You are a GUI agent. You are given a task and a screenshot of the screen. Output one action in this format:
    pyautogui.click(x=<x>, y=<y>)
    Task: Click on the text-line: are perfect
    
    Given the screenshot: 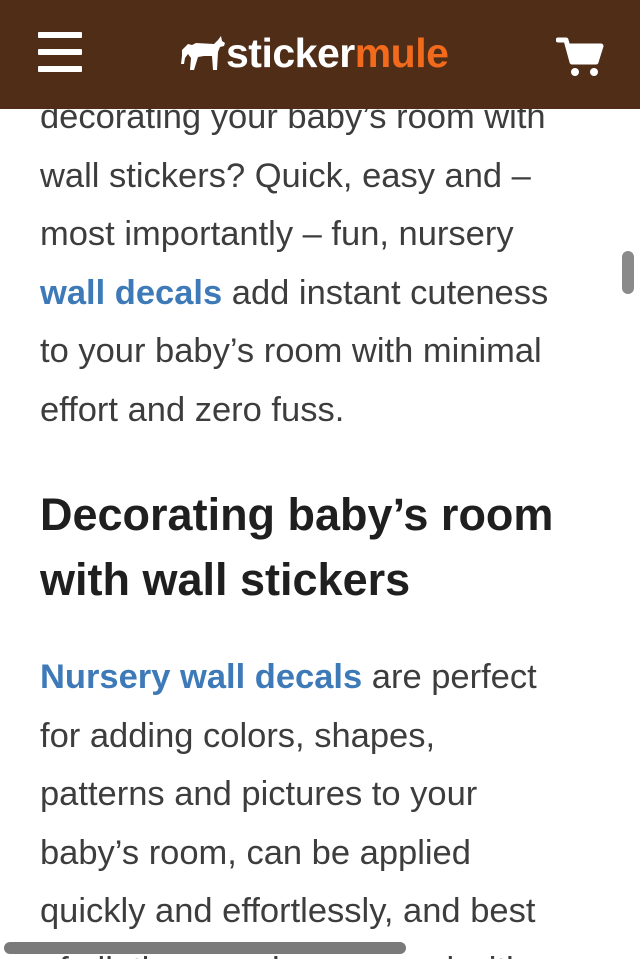 What is the action you would take?
    pyautogui.click(x=449, y=677)
    